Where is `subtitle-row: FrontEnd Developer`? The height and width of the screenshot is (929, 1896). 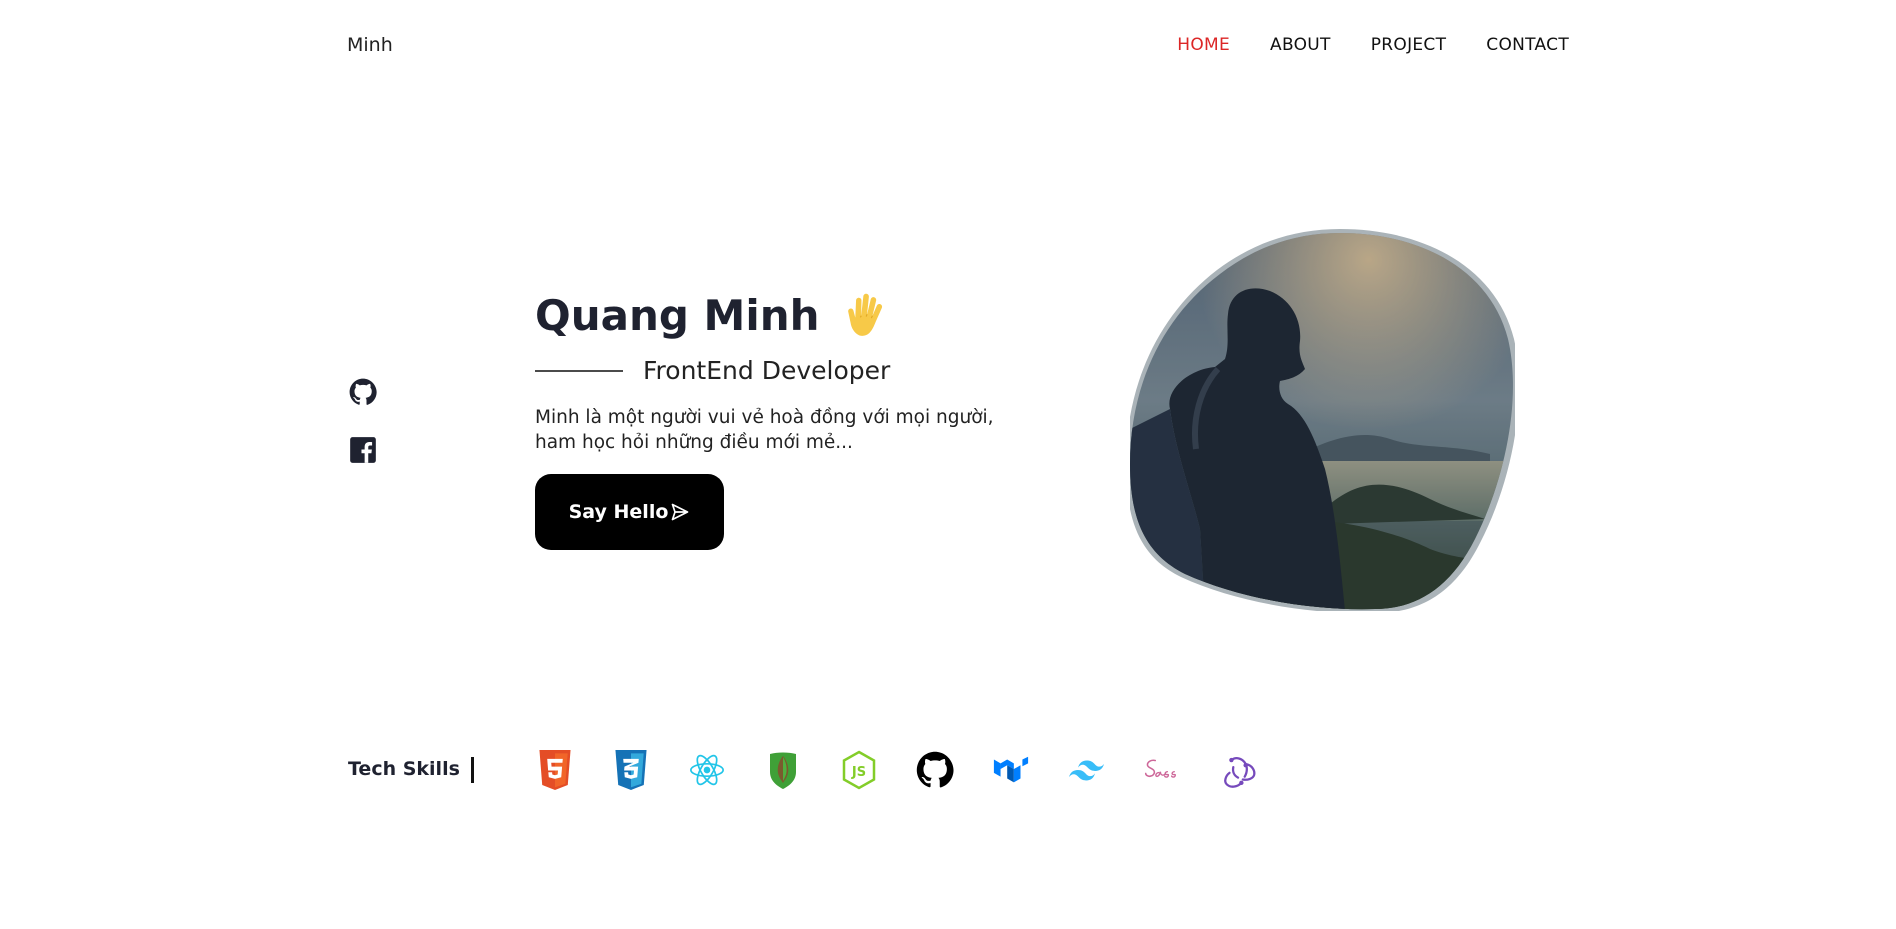 subtitle-row: FrontEnd Developer is located at coordinates (712, 370).